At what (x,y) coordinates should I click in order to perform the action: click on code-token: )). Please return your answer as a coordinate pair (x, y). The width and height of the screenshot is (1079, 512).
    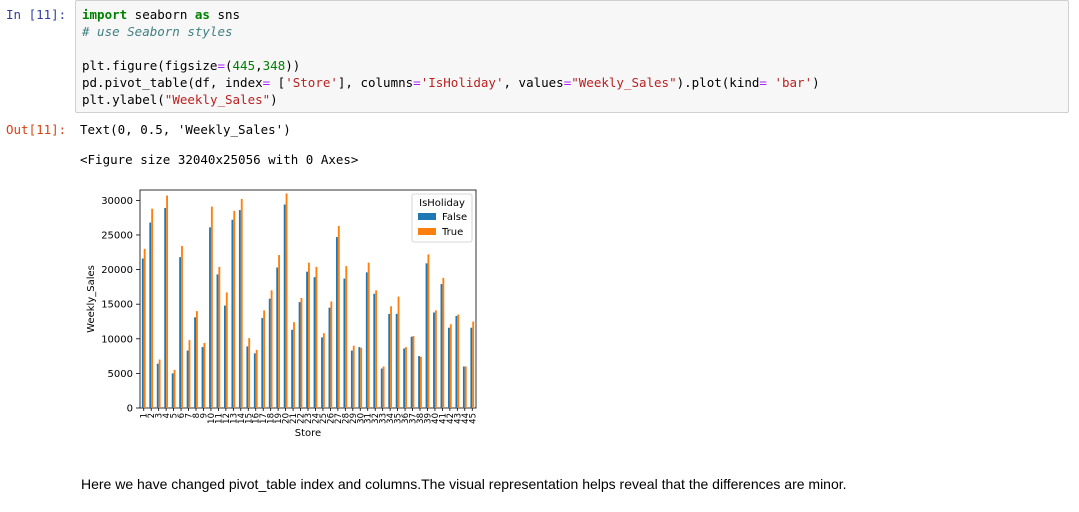
    Looking at the image, I should click on (293, 65).